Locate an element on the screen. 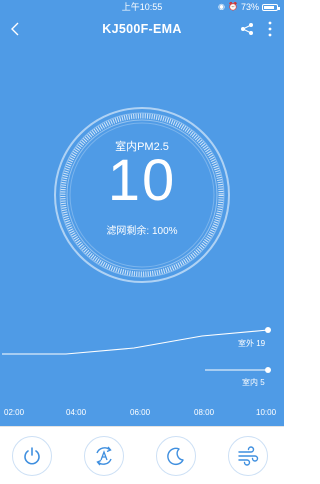  outdoor-line is located at coordinates (135, 342).